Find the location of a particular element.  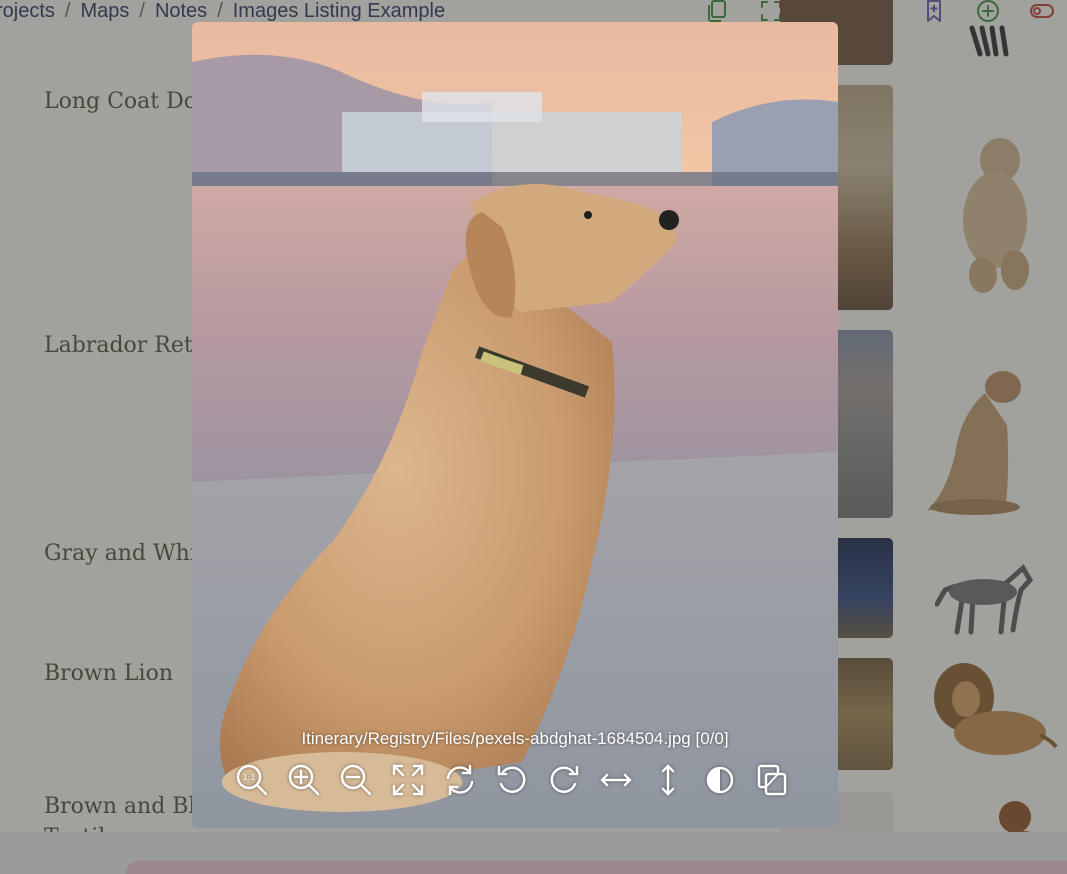

fit-screen-icon is located at coordinates (408, 780).